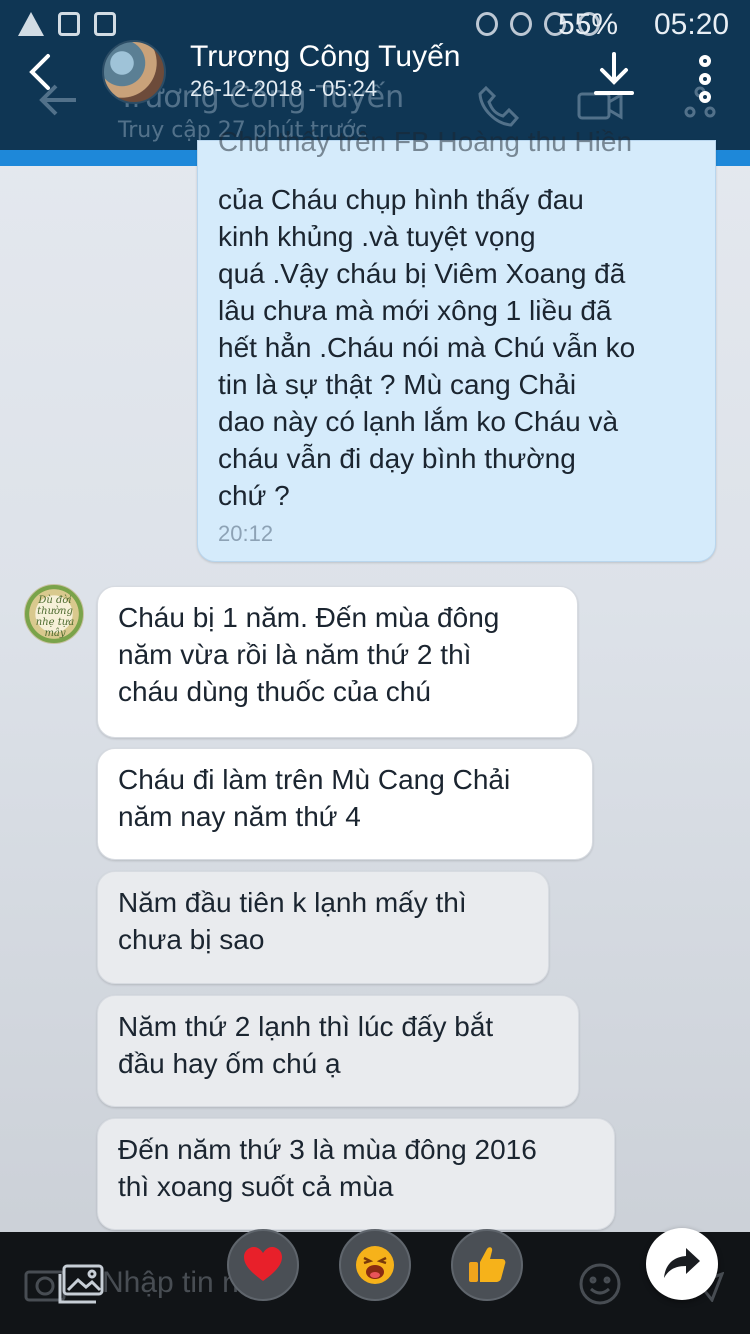  I want to click on message-line: thì xoang suốt cả mùa, so click(256, 1186).